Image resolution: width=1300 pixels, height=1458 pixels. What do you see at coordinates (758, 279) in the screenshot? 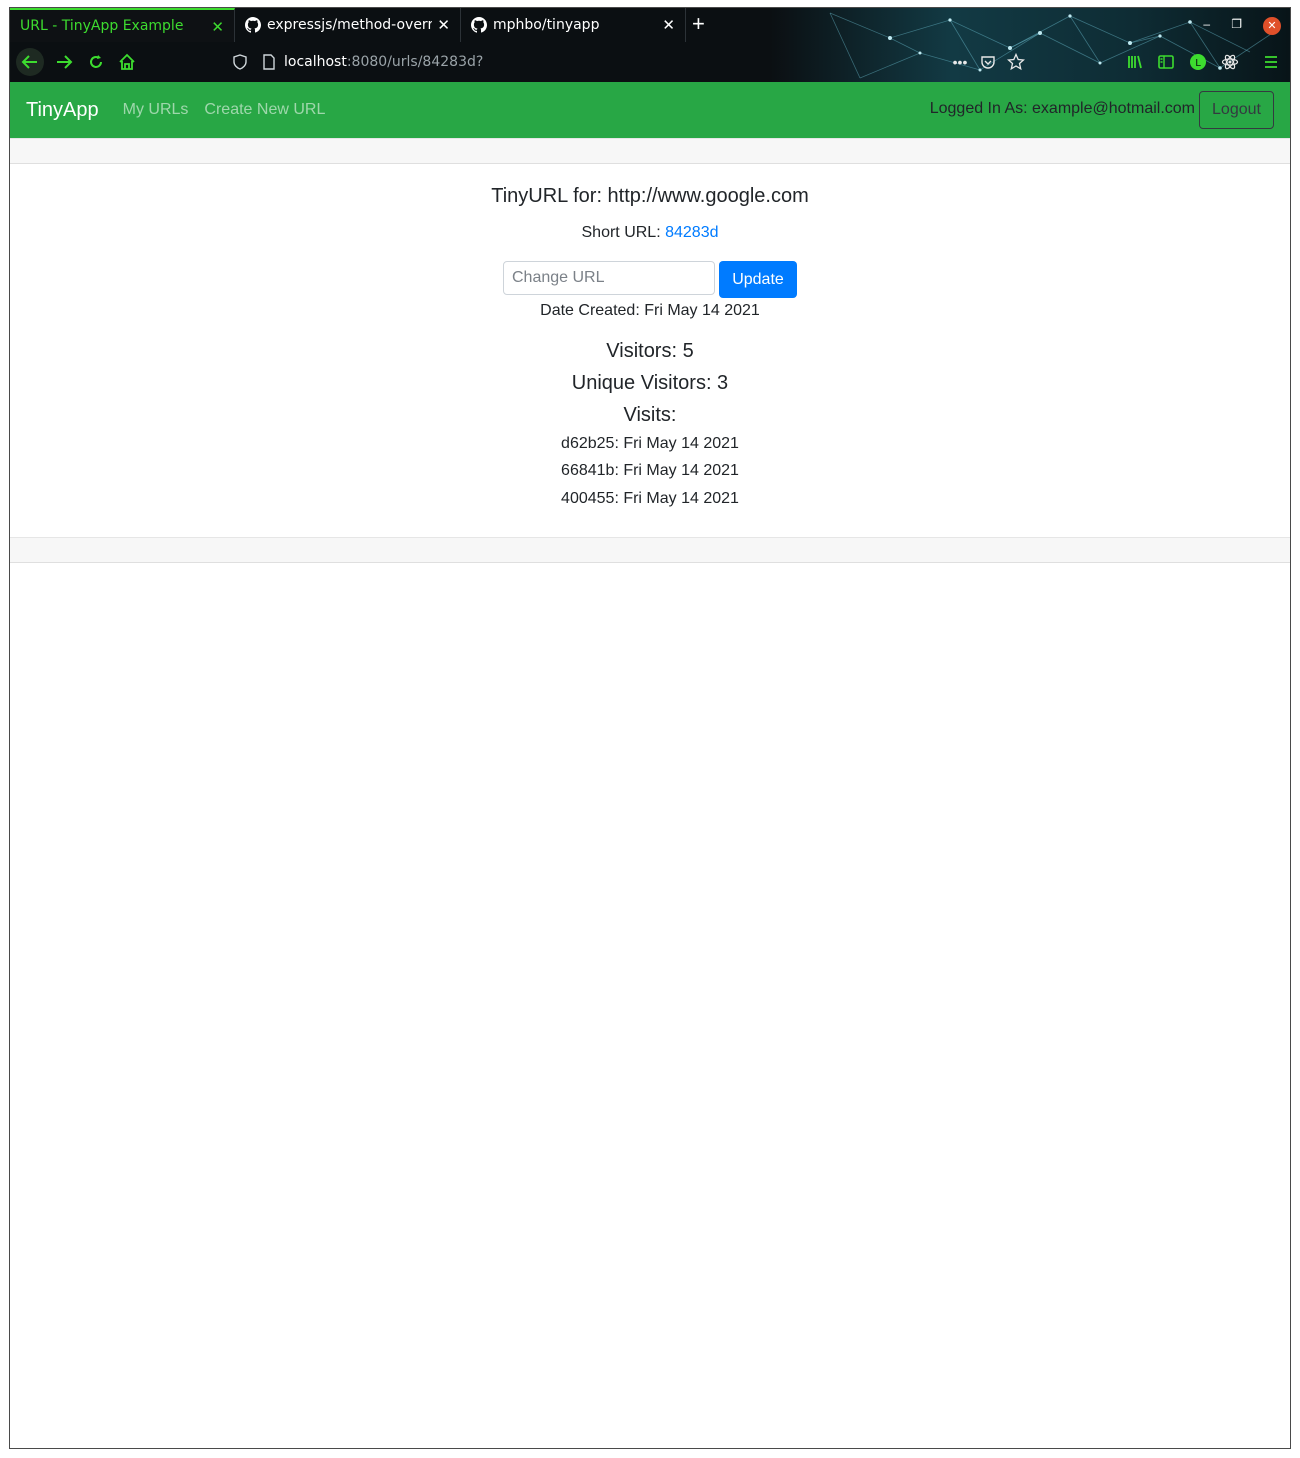
I see `update-button: Update` at bounding box center [758, 279].